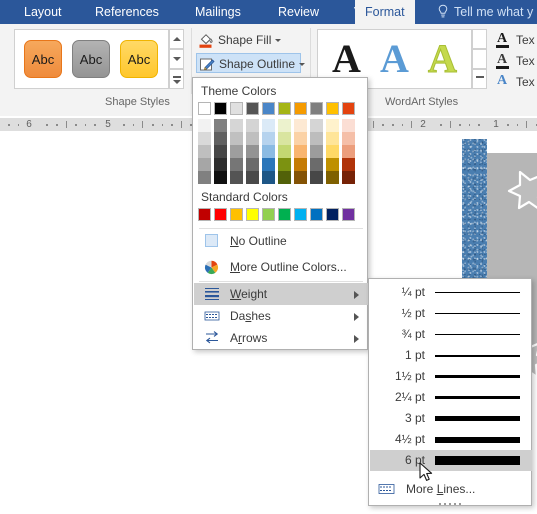 The width and height of the screenshot is (537, 514). What do you see at coordinates (451, 439) in the screenshot?
I see `weight-option: 4½ pt` at bounding box center [451, 439].